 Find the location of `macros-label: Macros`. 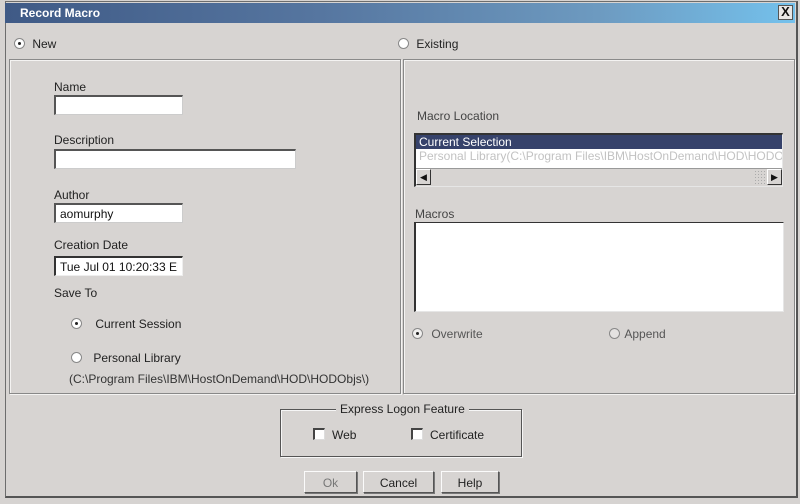

macros-label: Macros is located at coordinates (435, 214).